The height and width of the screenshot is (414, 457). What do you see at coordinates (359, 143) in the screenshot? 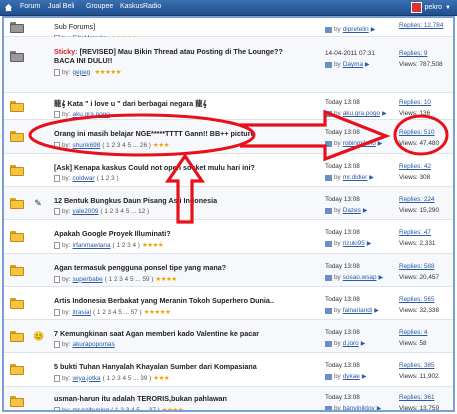
I see `last-poster-link: robinmilano` at bounding box center [359, 143].